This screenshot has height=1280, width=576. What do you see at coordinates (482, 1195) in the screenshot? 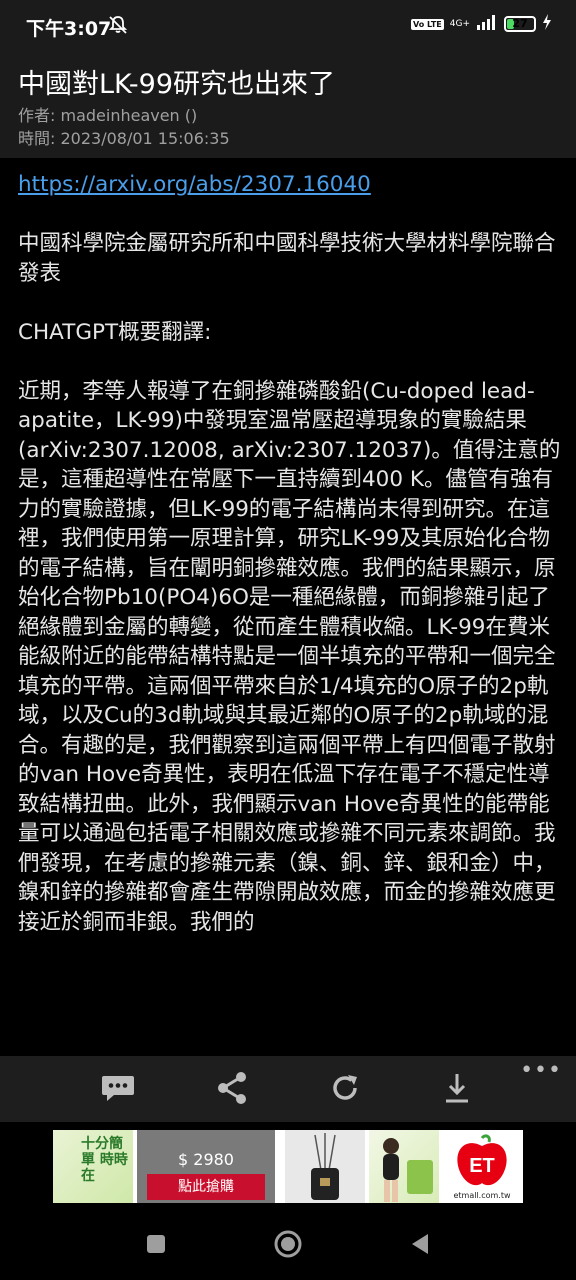
I see `ad-logo-url: etmall.com.tw` at bounding box center [482, 1195].